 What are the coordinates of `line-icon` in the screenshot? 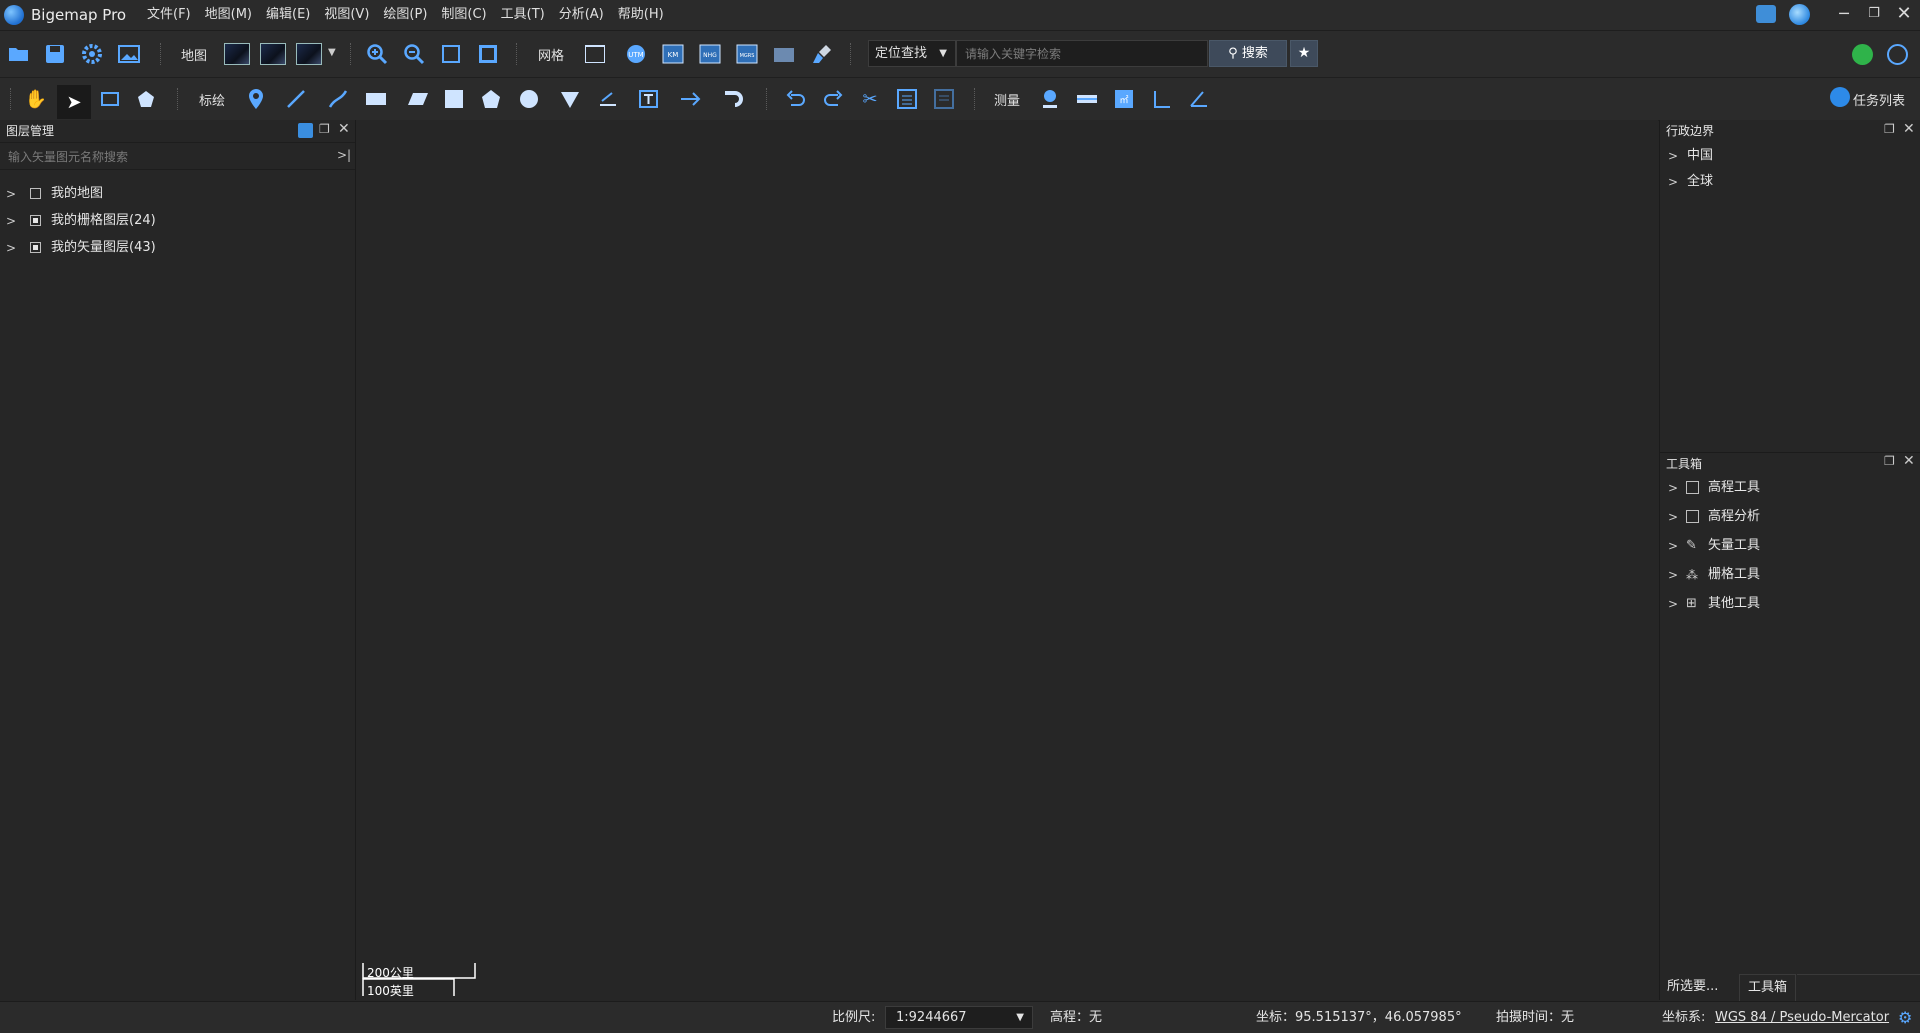 It's located at (296, 99).